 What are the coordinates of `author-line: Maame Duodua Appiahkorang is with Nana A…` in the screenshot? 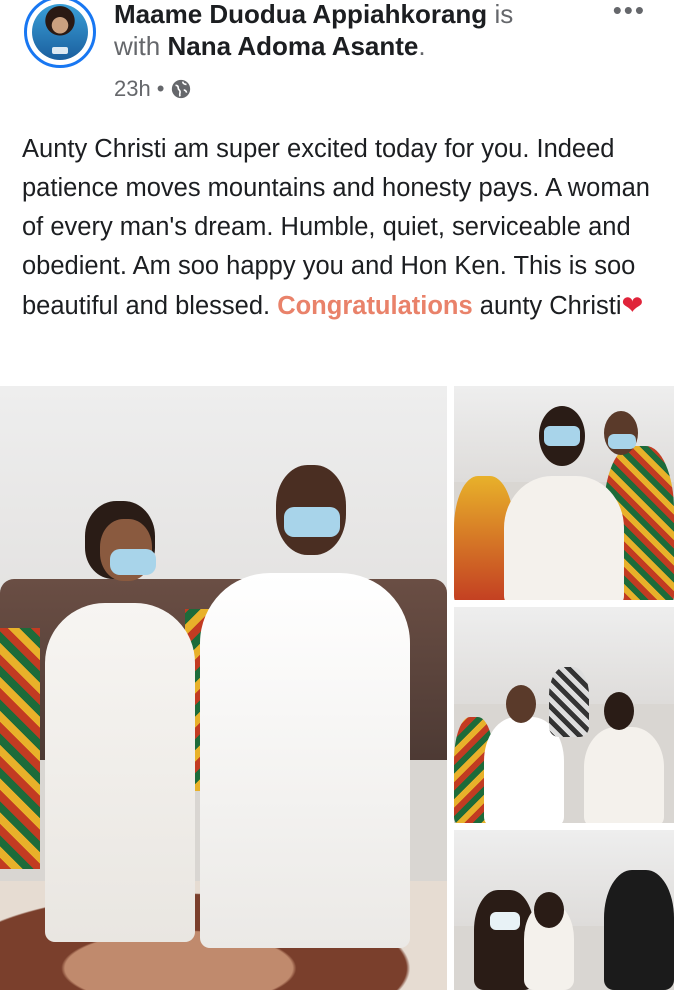 It's located at (313, 31).